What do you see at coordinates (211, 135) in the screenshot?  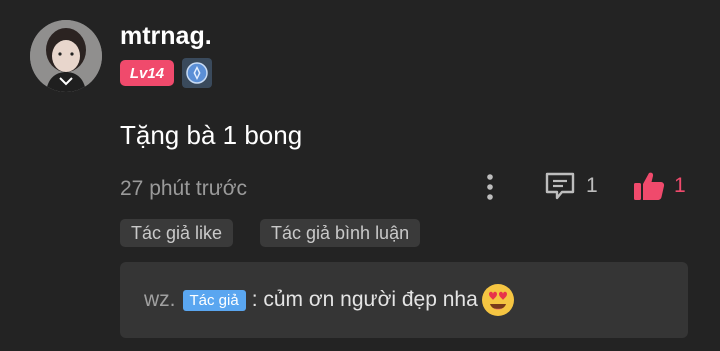 I see `comment-text: Tặng bà 1 bong` at bounding box center [211, 135].